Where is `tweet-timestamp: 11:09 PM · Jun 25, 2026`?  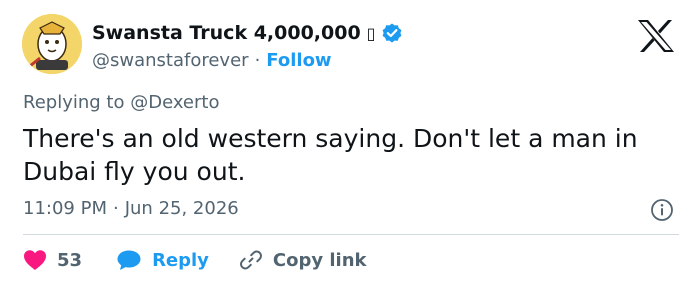 tweet-timestamp: 11:09 PM · Jun 25, 2026 is located at coordinates (131, 208).